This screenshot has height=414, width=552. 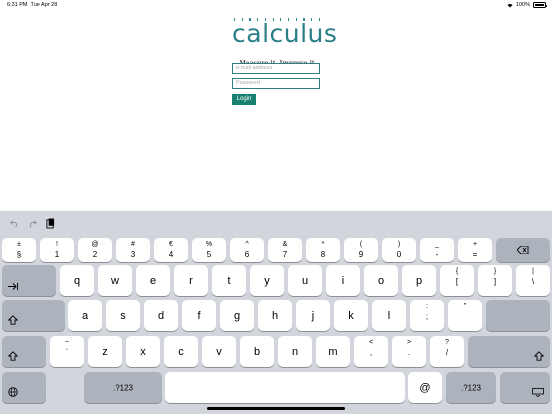 I want to click on tab-key, so click(x=29, y=280).